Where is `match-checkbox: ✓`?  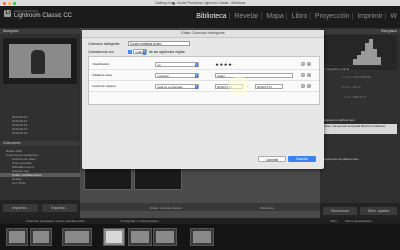
match-checkbox: ✓ is located at coordinates (130, 51).